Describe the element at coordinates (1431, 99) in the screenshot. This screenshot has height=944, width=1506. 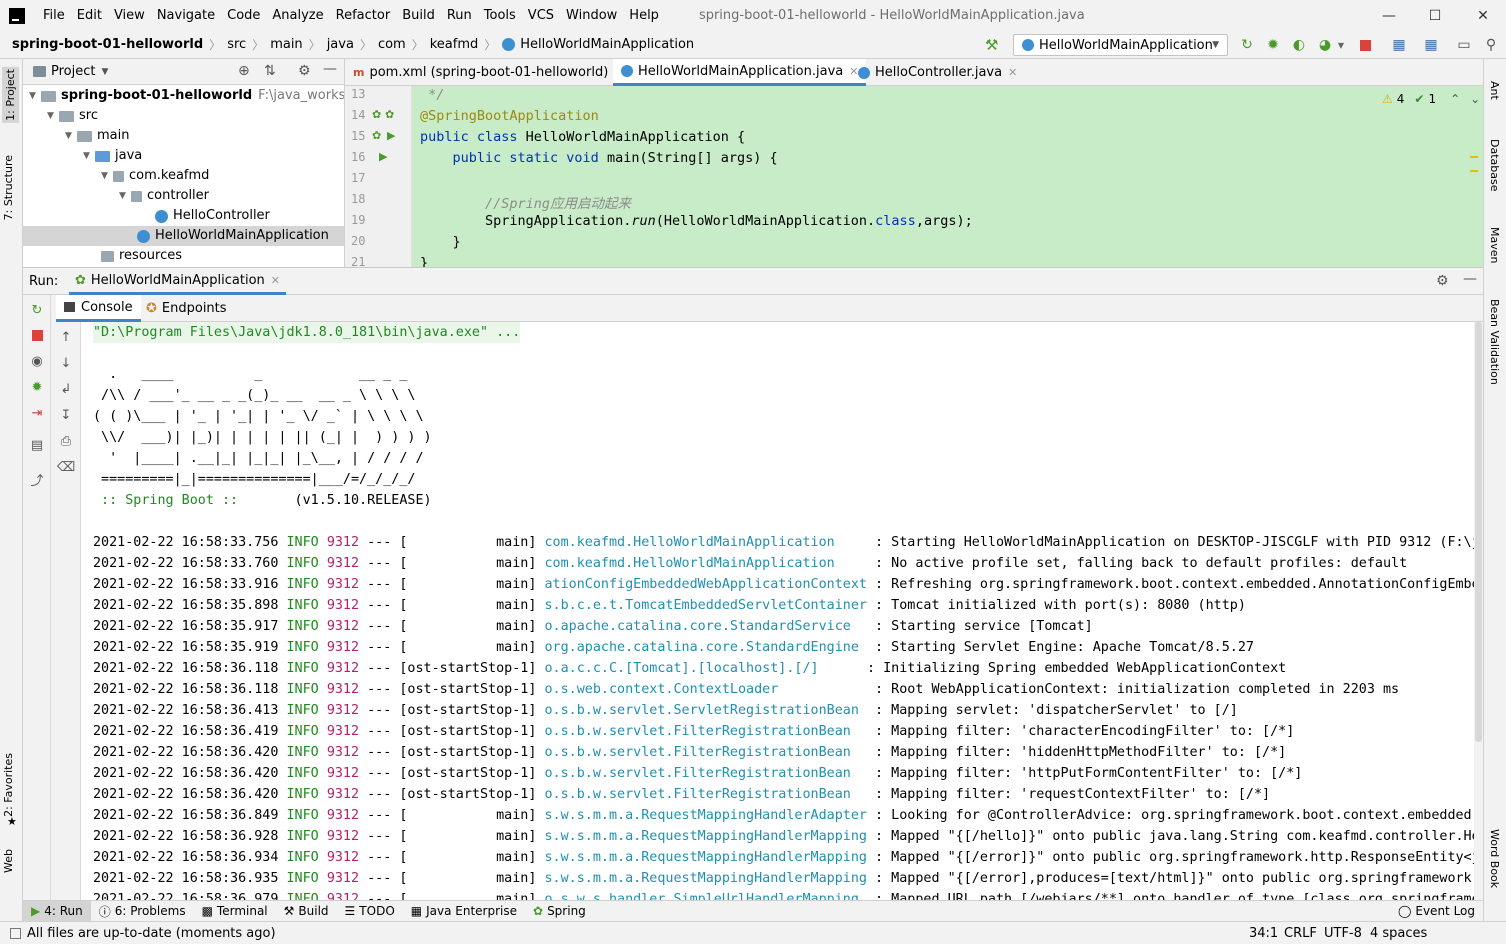
I see `inspection-widget: ⚠ 4 ✔ 1 ⌃ ⌄` at that location.